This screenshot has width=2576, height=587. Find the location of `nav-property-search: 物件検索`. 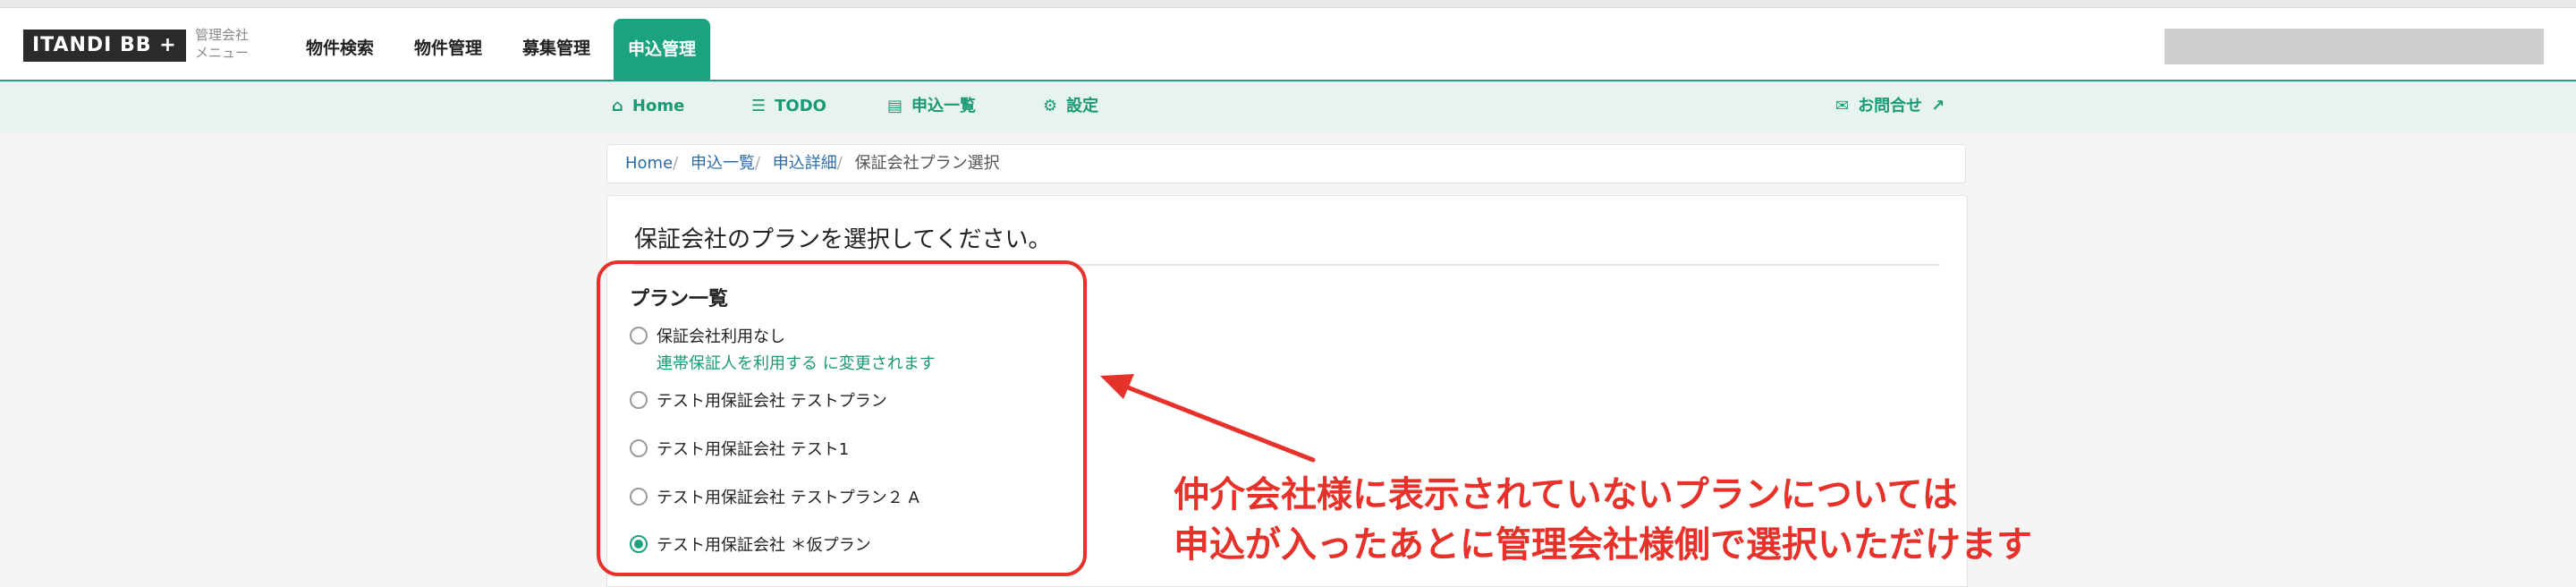

nav-property-search: 物件検索 is located at coordinates (340, 44).